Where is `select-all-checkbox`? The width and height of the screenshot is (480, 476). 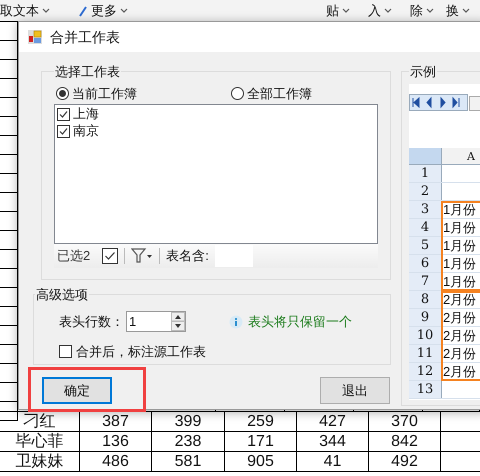 select-all-checkbox is located at coordinates (110, 256).